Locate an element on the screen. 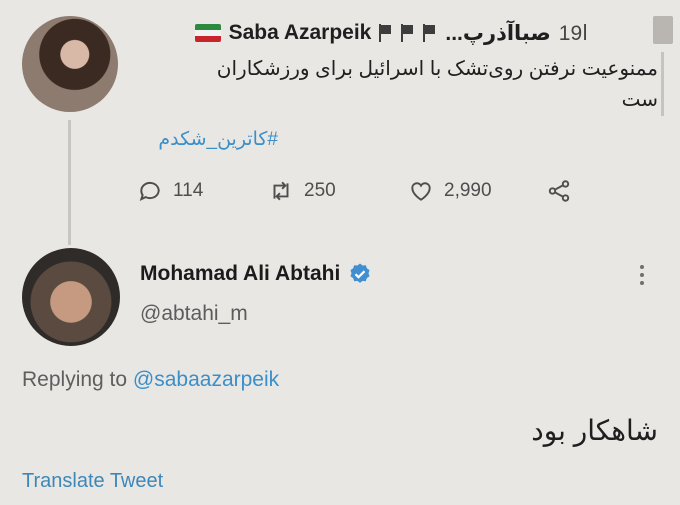 The height and width of the screenshot is (505, 680). retweet-action: 250 is located at coordinates (302, 191).